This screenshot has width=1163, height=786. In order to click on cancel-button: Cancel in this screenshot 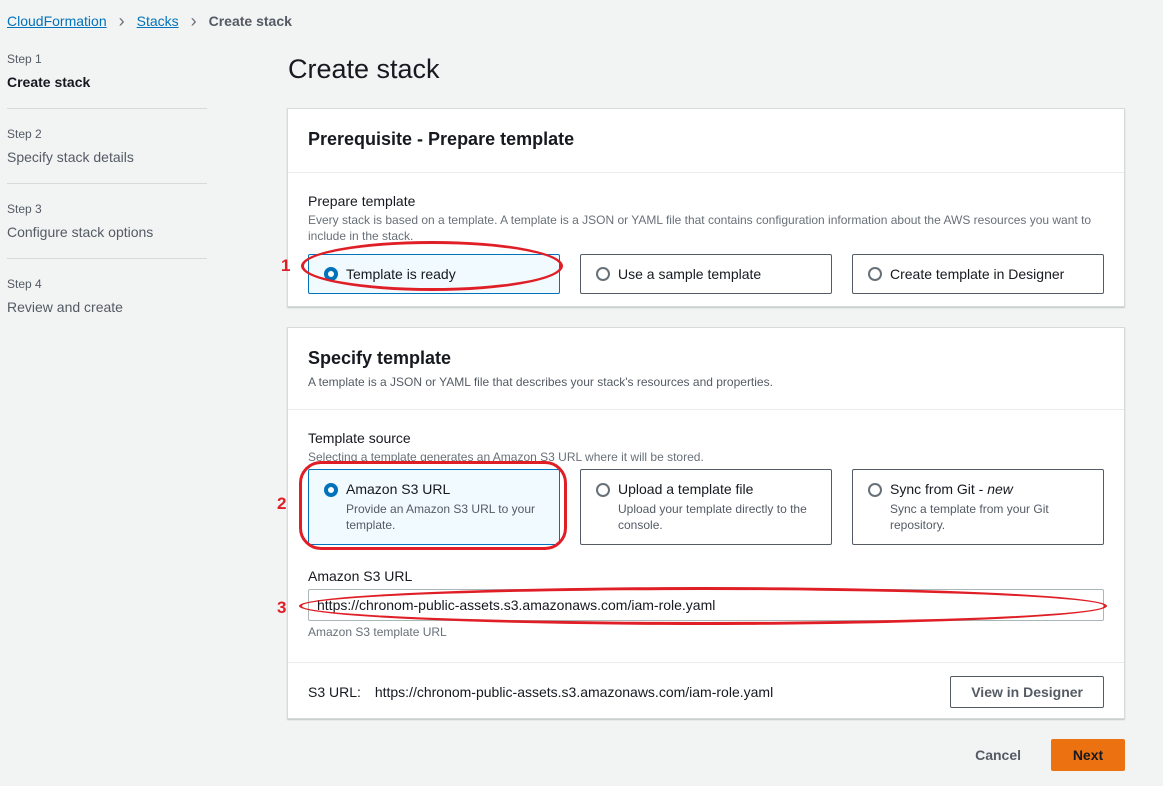, I will do `click(998, 755)`.